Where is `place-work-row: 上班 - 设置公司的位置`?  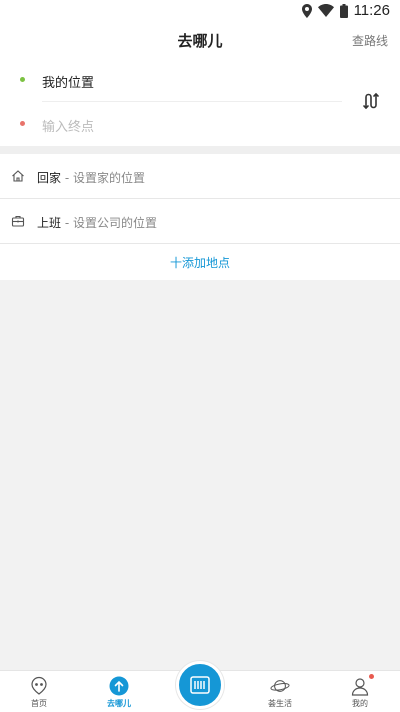
place-work-row: 上班 - 设置公司的位置 is located at coordinates (200, 221).